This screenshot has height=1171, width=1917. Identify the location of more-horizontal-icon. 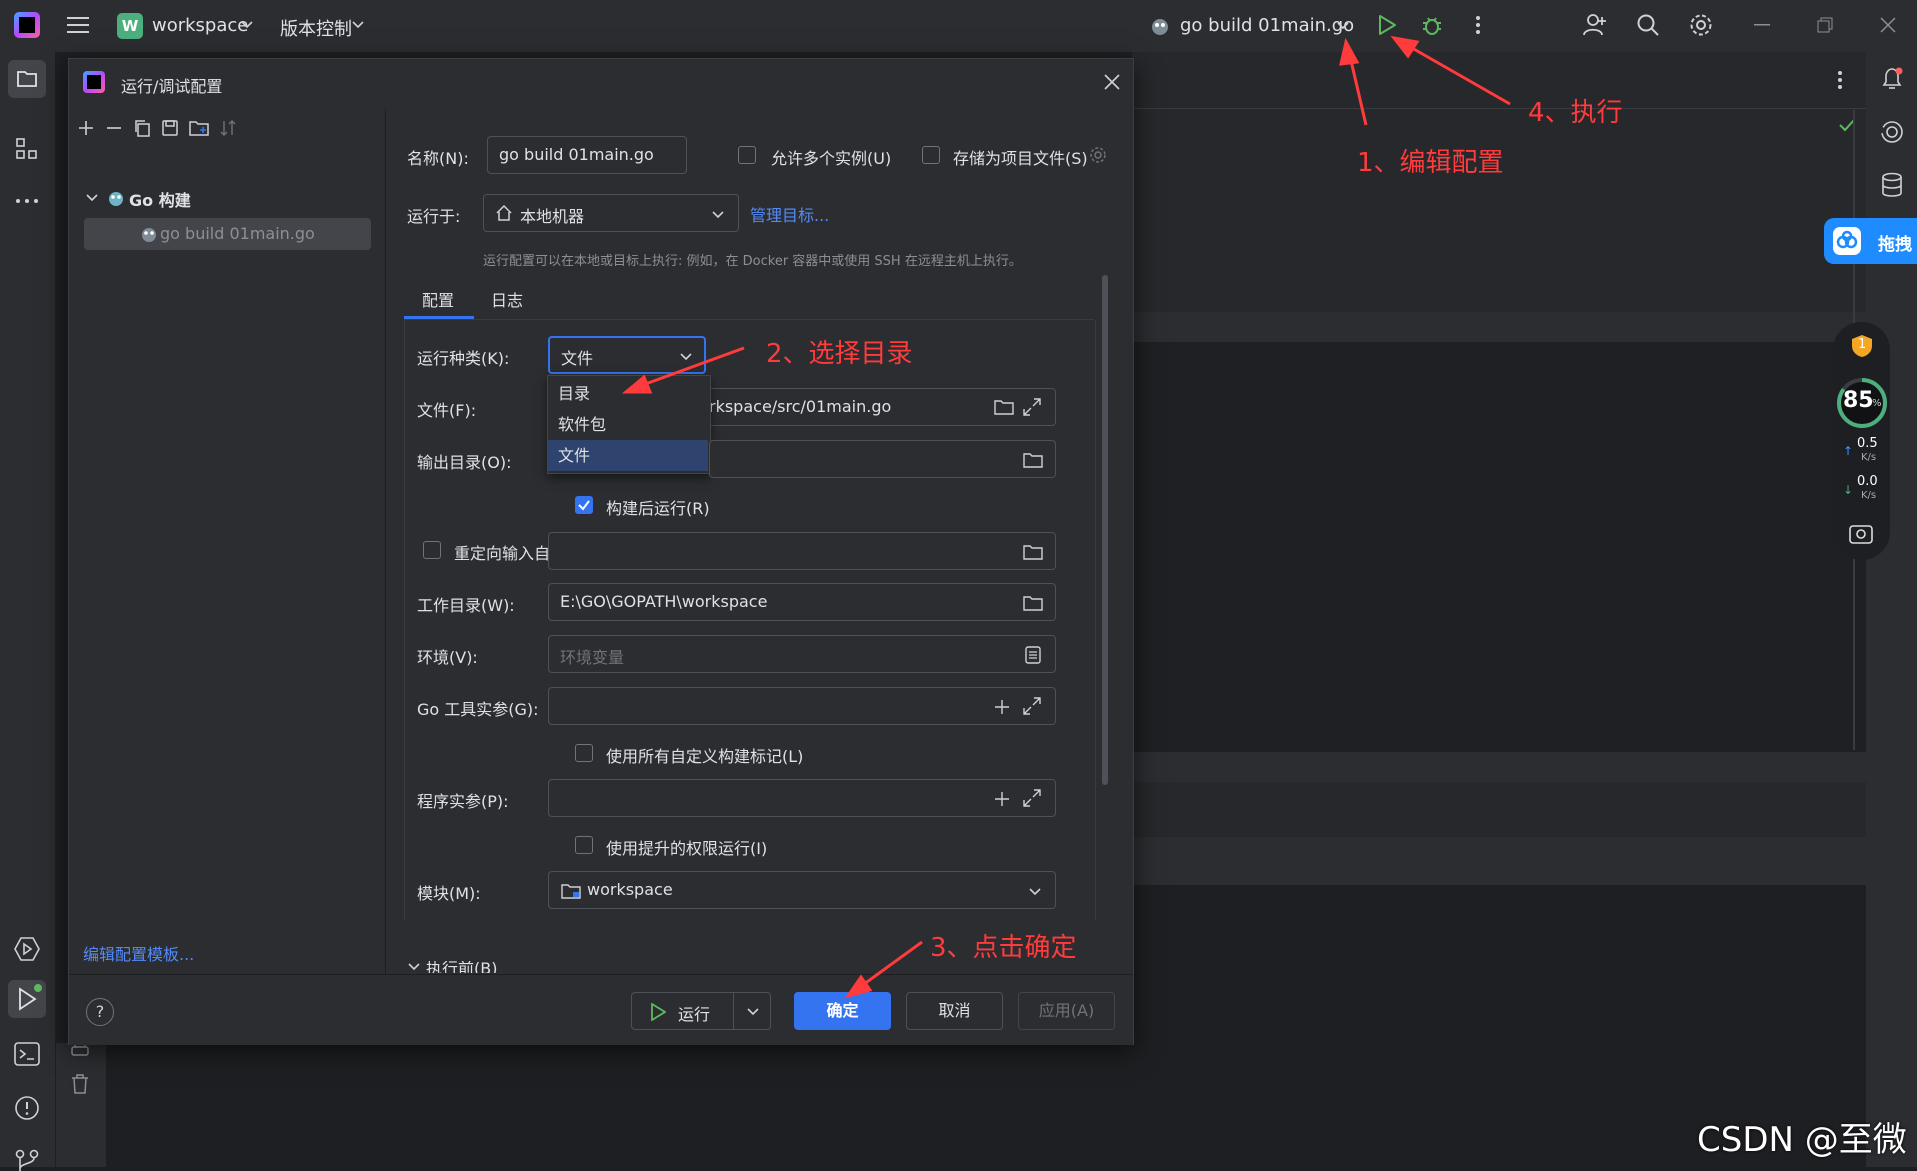
(27, 201).